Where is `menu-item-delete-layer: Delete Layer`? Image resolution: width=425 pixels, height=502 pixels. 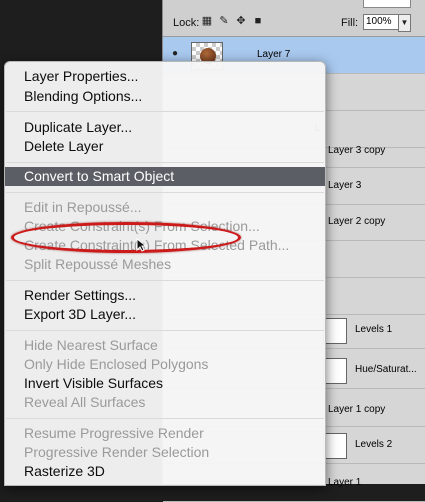
menu-item-delete-layer: Delete Layer is located at coordinates (165, 146).